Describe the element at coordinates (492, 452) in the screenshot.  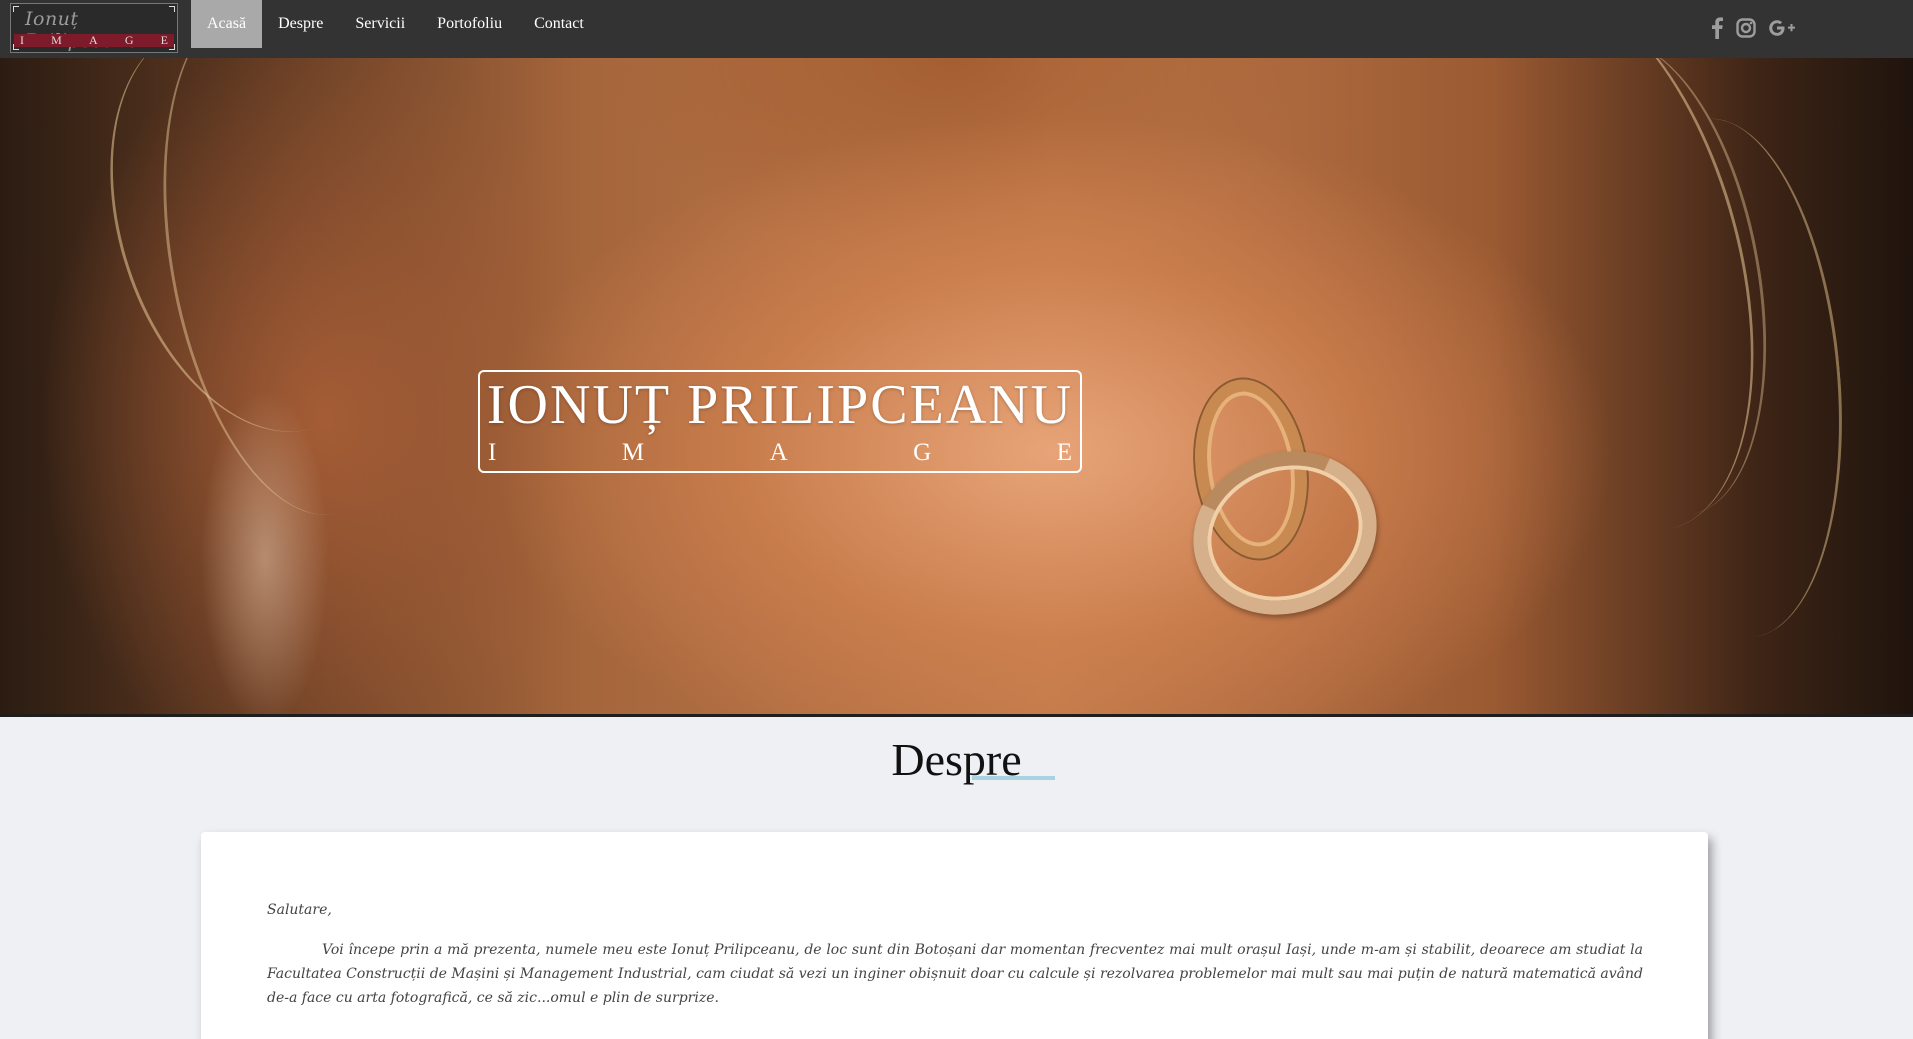
I see `hero-sub-letter: I` at that location.